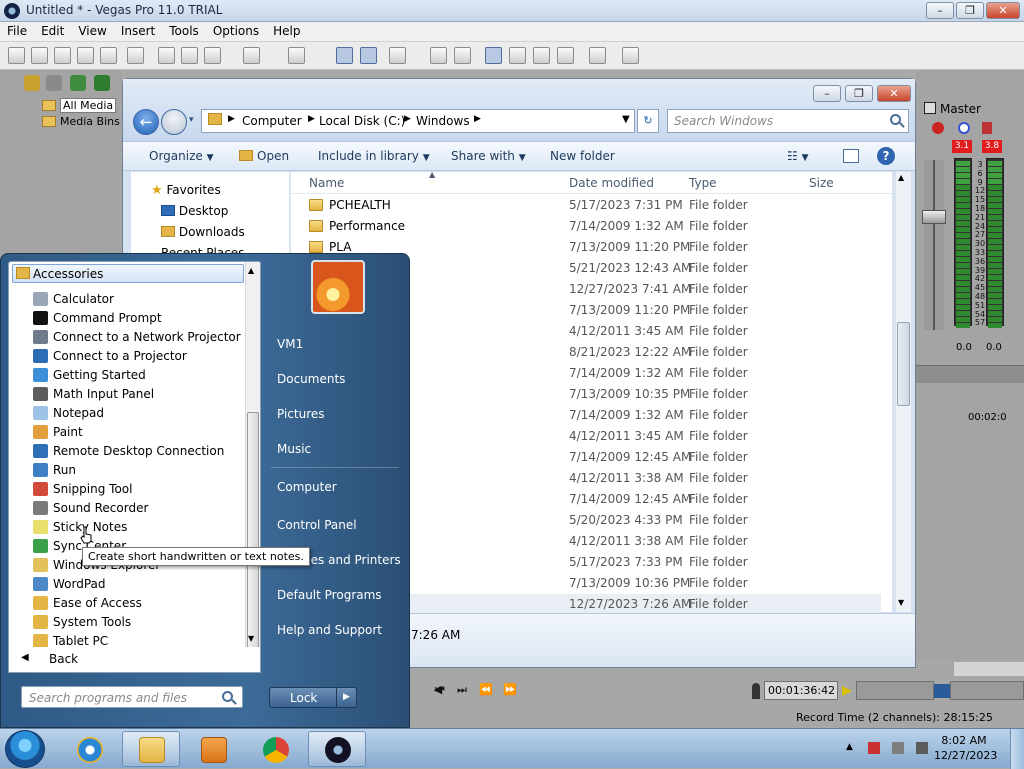 Image resolution: width=1024 pixels, height=769 pixels. I want to click on scroll-up-icon: ▲, so click(251, 270).